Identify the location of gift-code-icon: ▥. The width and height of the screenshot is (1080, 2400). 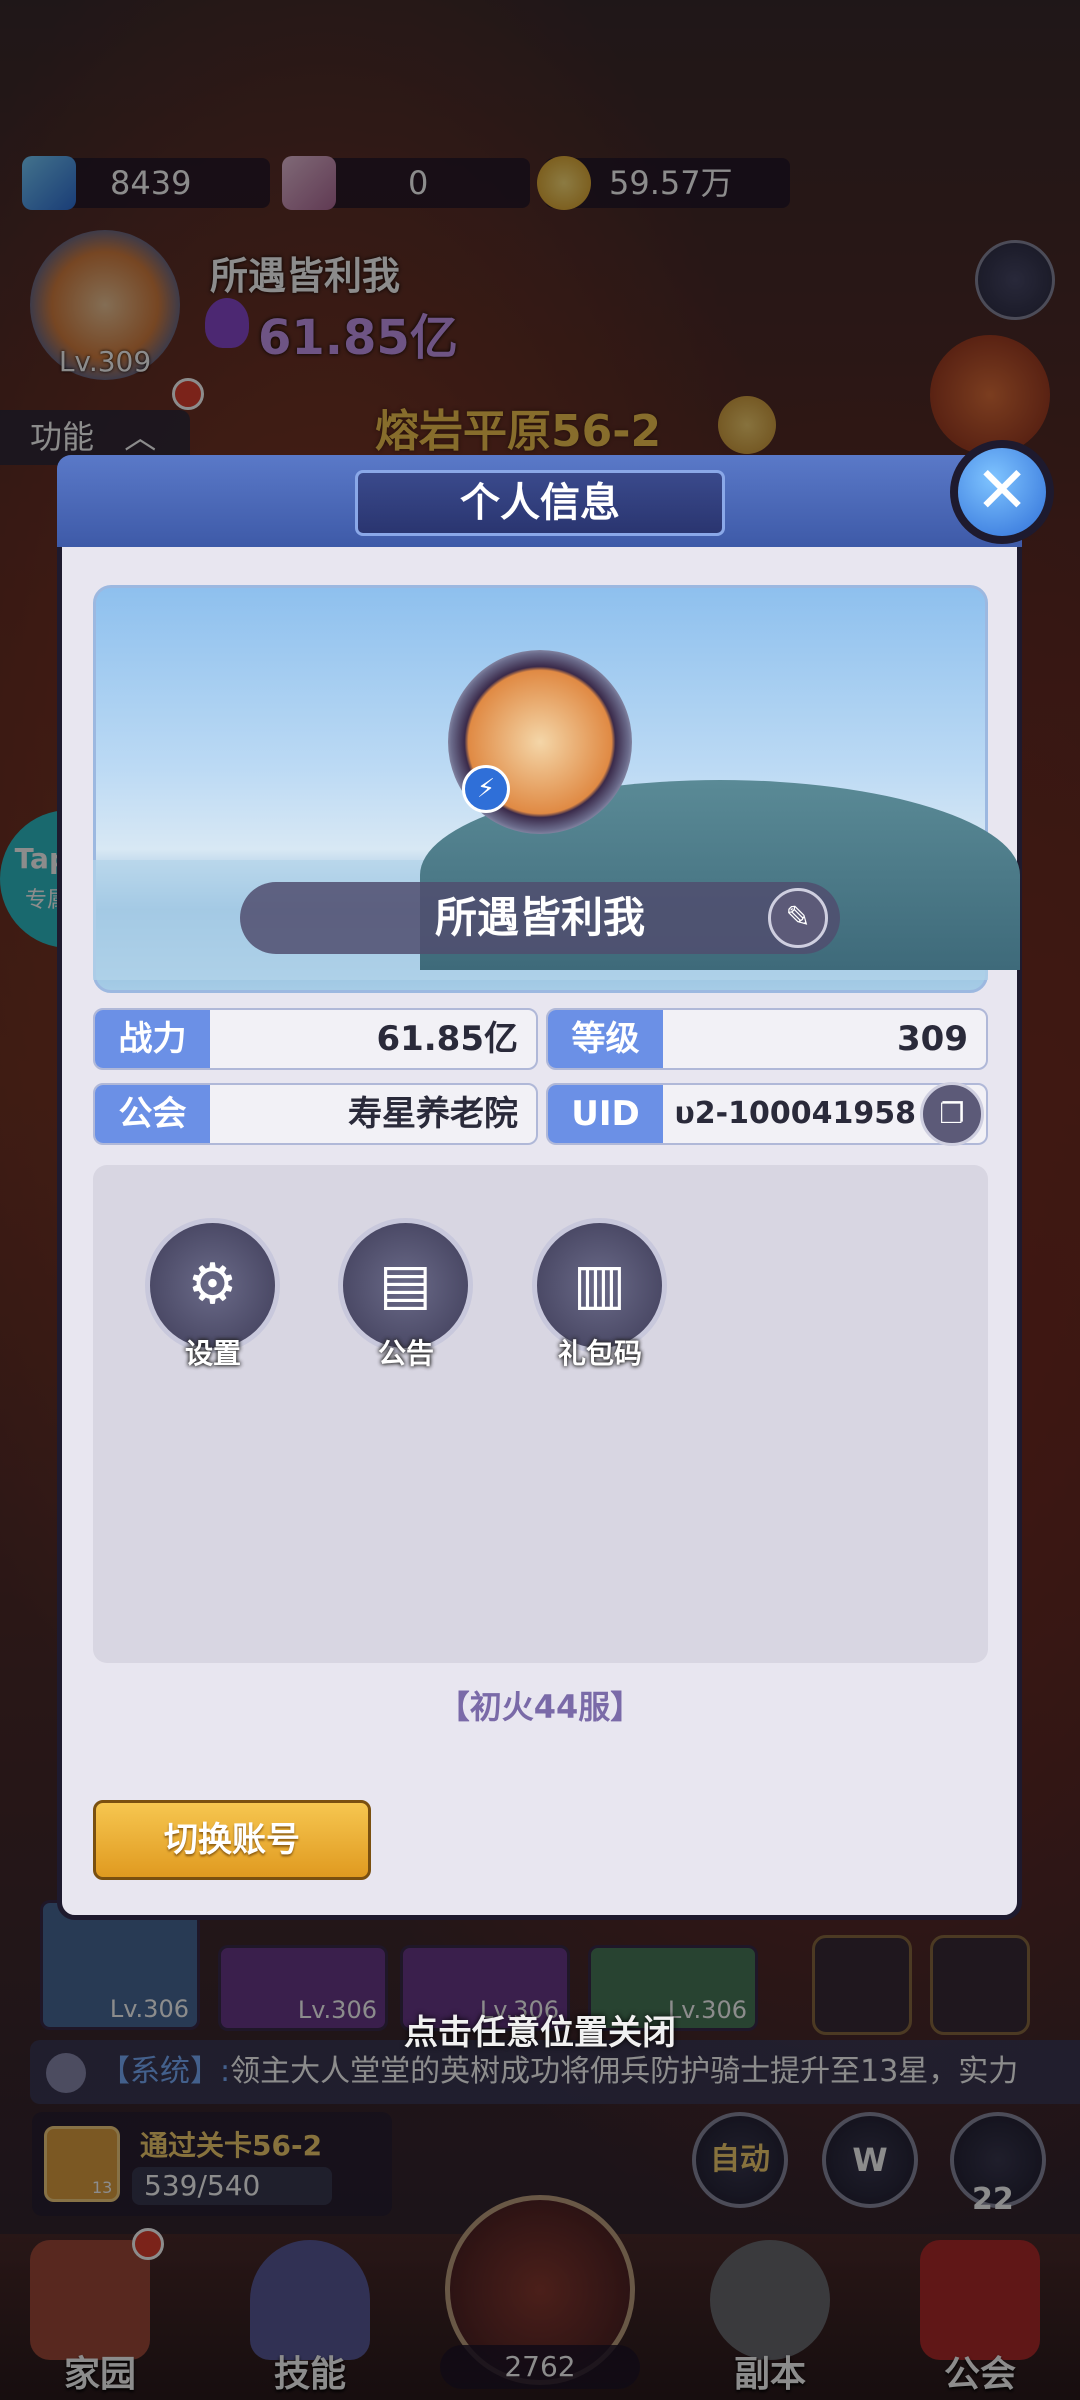
(599, 1284).